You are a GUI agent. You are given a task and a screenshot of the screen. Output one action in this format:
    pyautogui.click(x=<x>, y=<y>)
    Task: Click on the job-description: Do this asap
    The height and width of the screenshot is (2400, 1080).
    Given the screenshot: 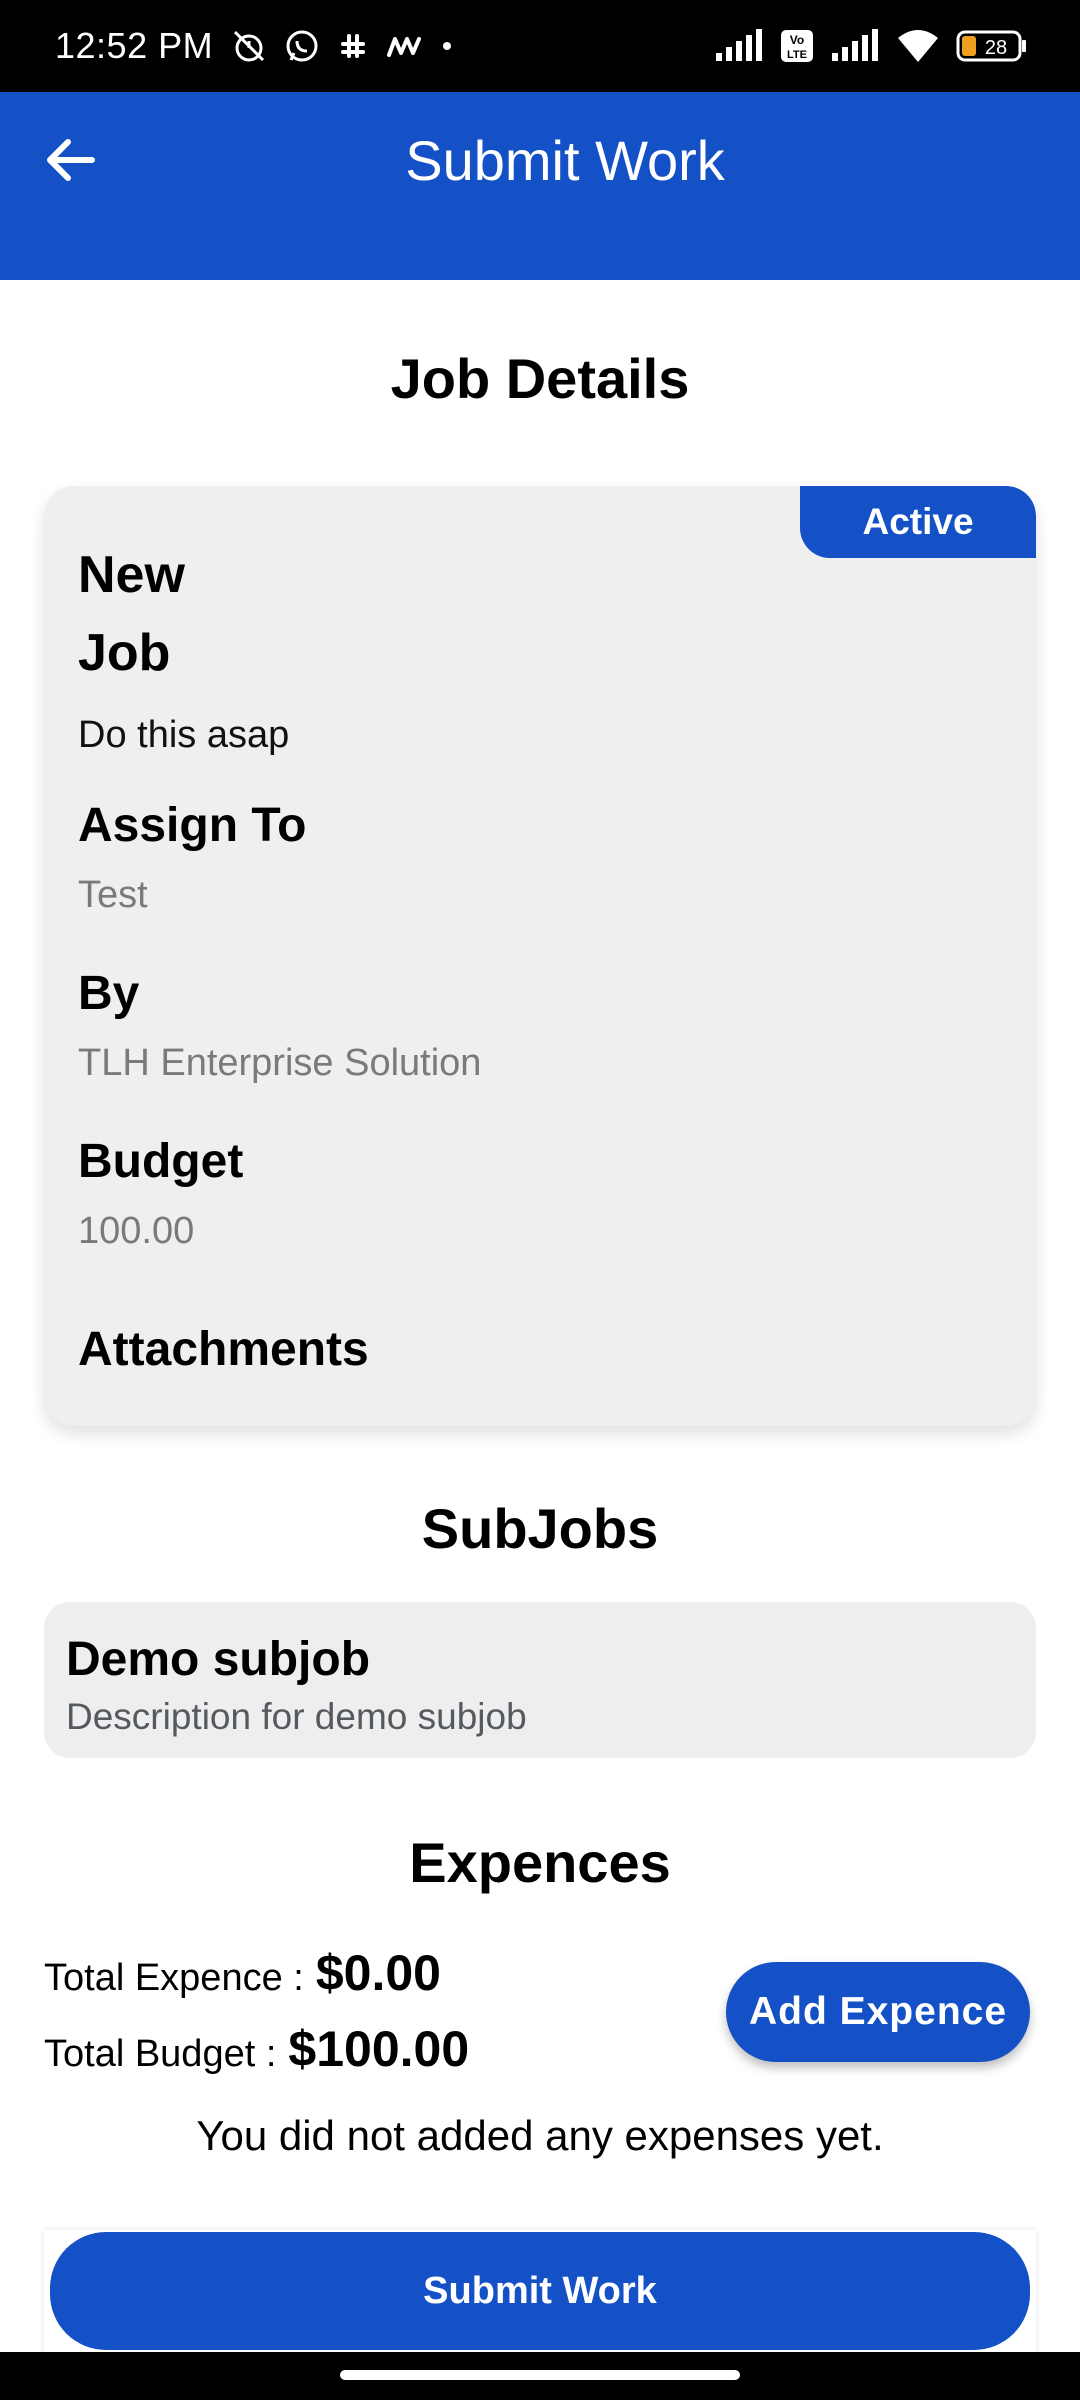 What is the action you would take?
    pyautogui.click(x=184, y=735)
    